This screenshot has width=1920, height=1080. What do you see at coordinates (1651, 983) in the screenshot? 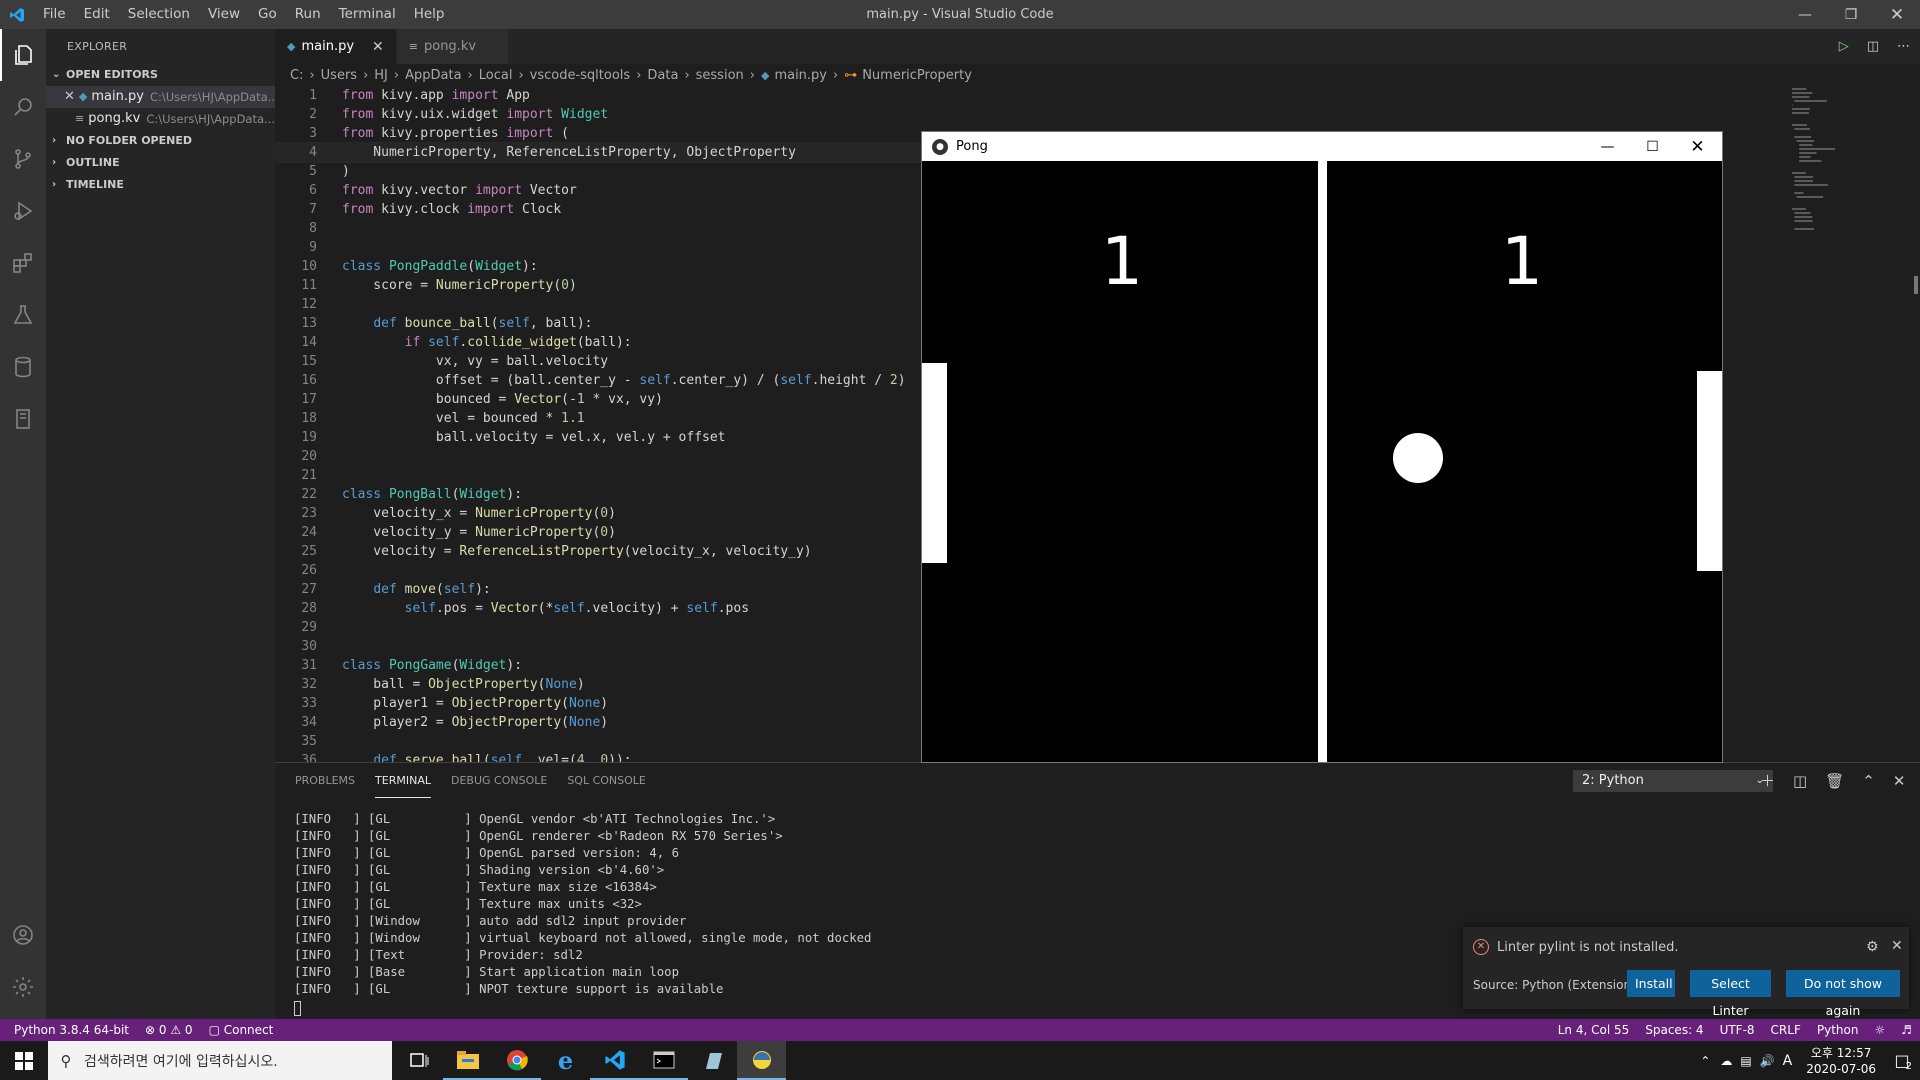
I see `install-button: Install` at bounding box center [1651, 983].